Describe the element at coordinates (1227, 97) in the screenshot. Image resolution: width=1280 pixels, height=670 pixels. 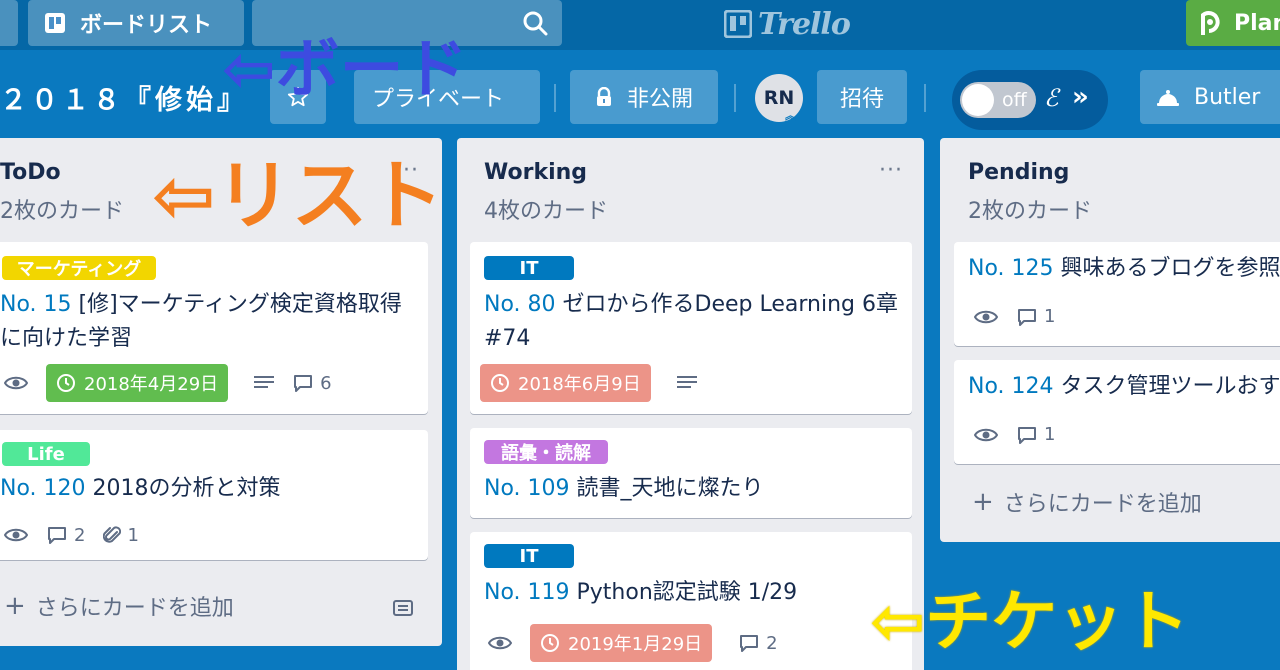
I see `butler-label: Butler` at that location.